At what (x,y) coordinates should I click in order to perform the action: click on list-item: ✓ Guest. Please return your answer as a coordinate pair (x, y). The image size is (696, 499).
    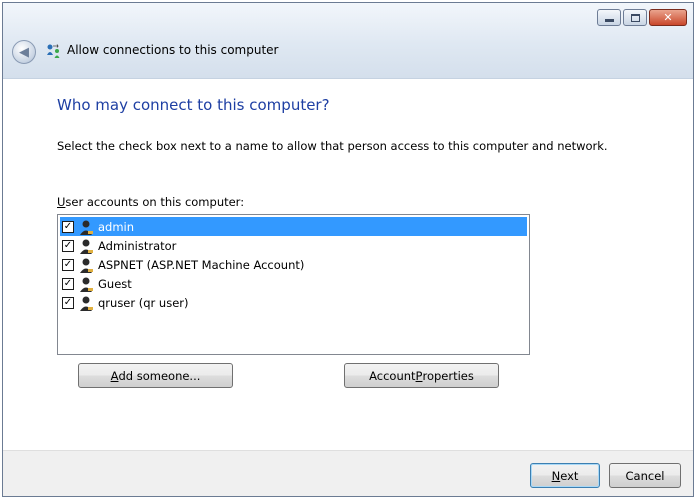
    Looking at the image, I should click on (293, 283).